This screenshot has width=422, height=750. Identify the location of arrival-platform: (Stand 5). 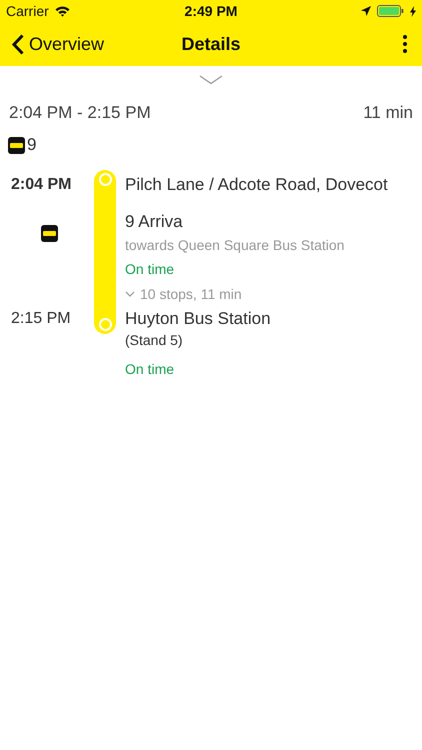
(154, 340).